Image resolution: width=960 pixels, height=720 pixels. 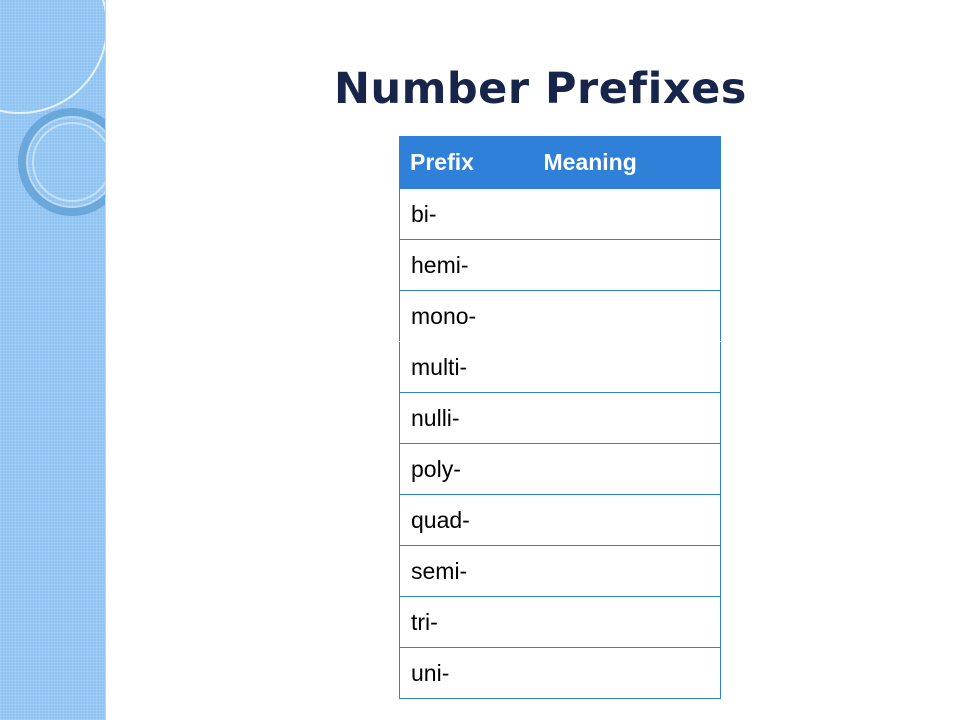 I want to click on table-row: bi-, so click(x=560, y=214).